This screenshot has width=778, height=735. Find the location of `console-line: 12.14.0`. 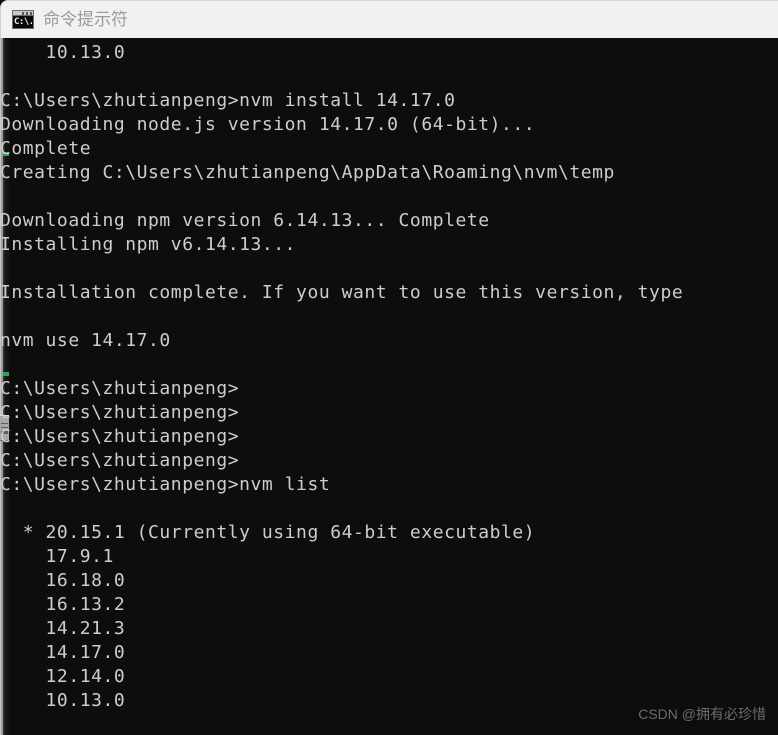

console-line: 12.14.0 is located at coordinates (63, 676).